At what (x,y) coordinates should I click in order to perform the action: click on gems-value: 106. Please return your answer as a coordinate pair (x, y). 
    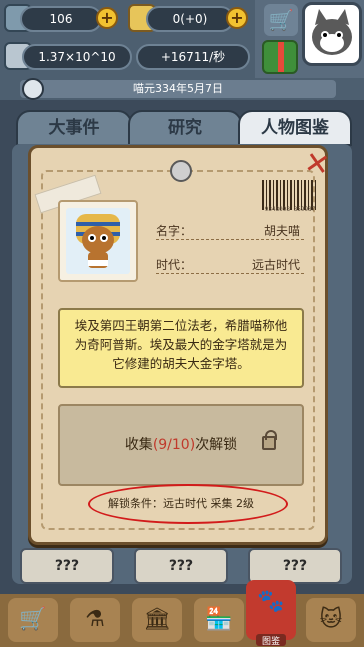
    Looking at the image, I should click on (61, 19).